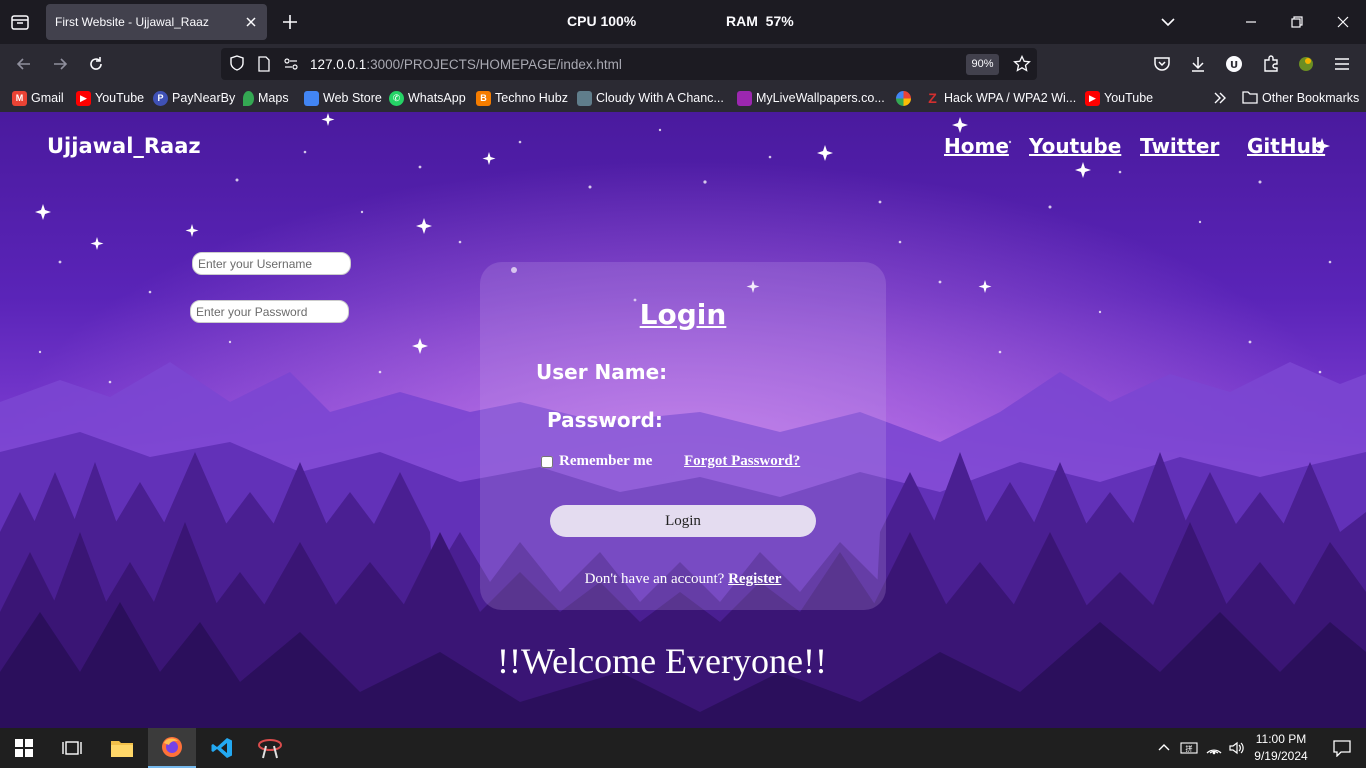 This screenshot has width=1366, height=768. Describe the element at coordinates (270, 748) in the screenshot. I see `snipping-tool-icon` at that location.